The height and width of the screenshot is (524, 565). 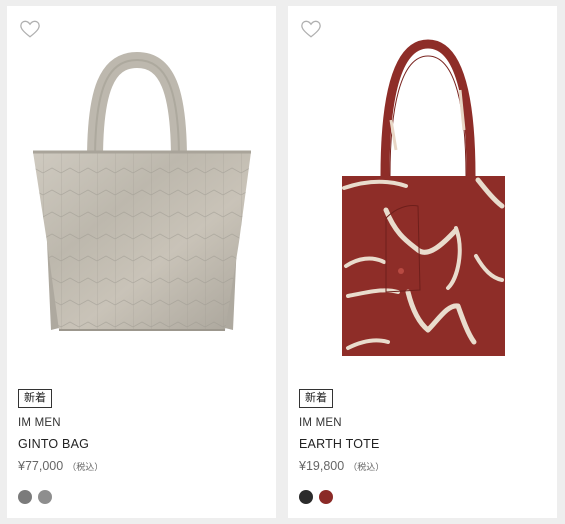 I want to click on color-swatch-red, so click(x=326, y=497).